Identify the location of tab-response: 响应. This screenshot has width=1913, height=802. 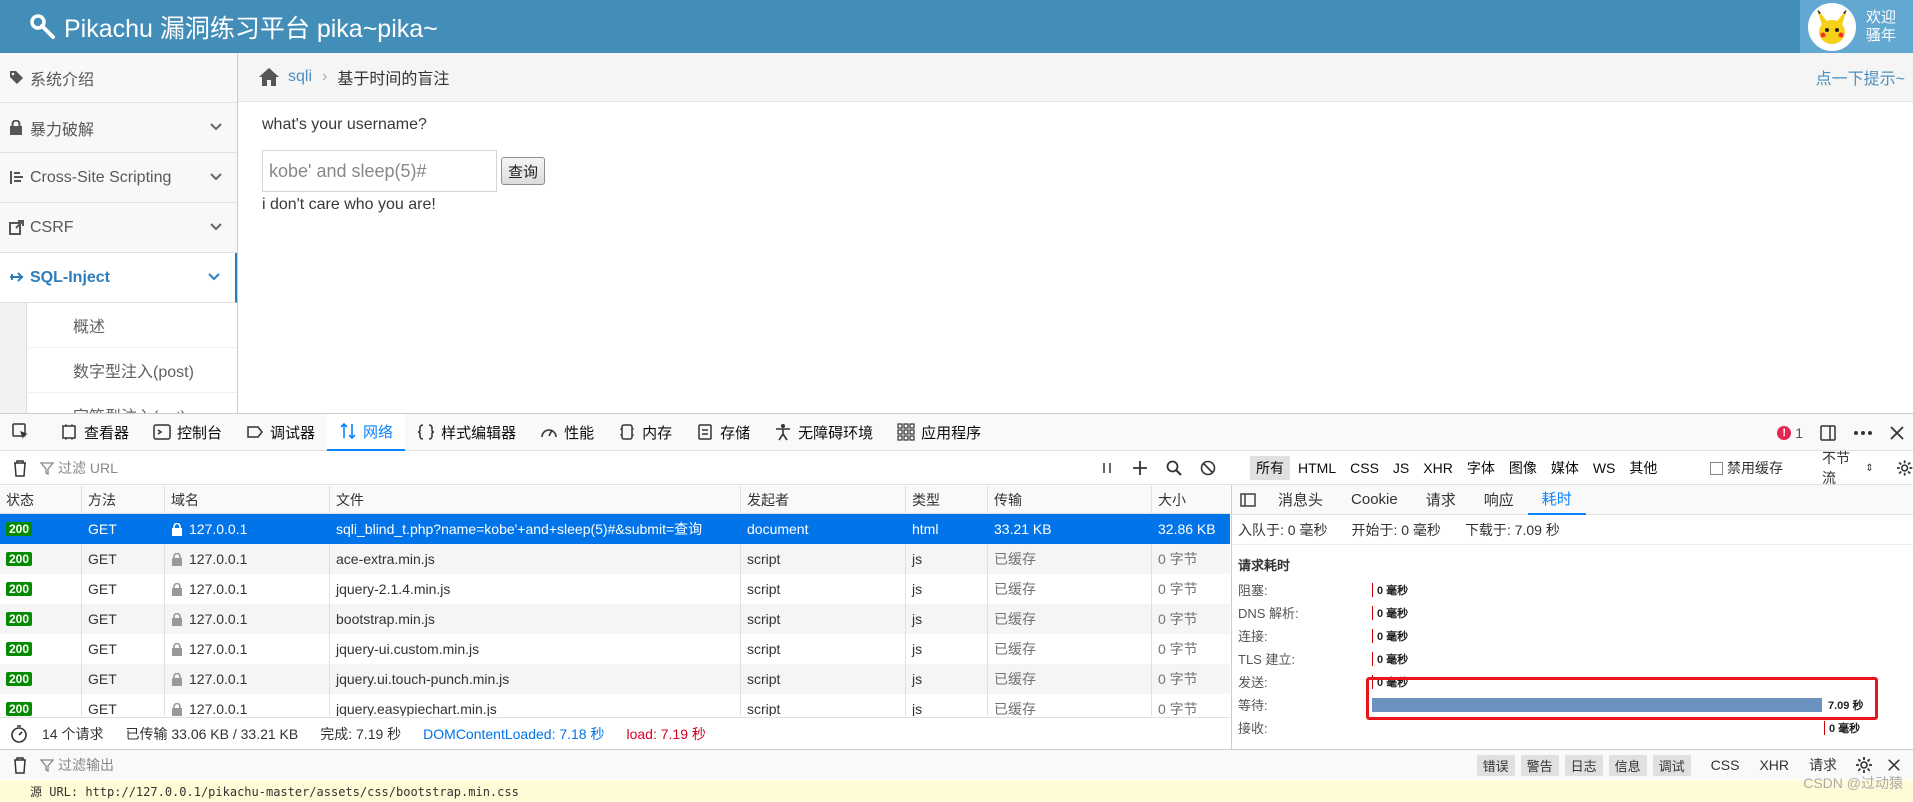
(1499, 500).